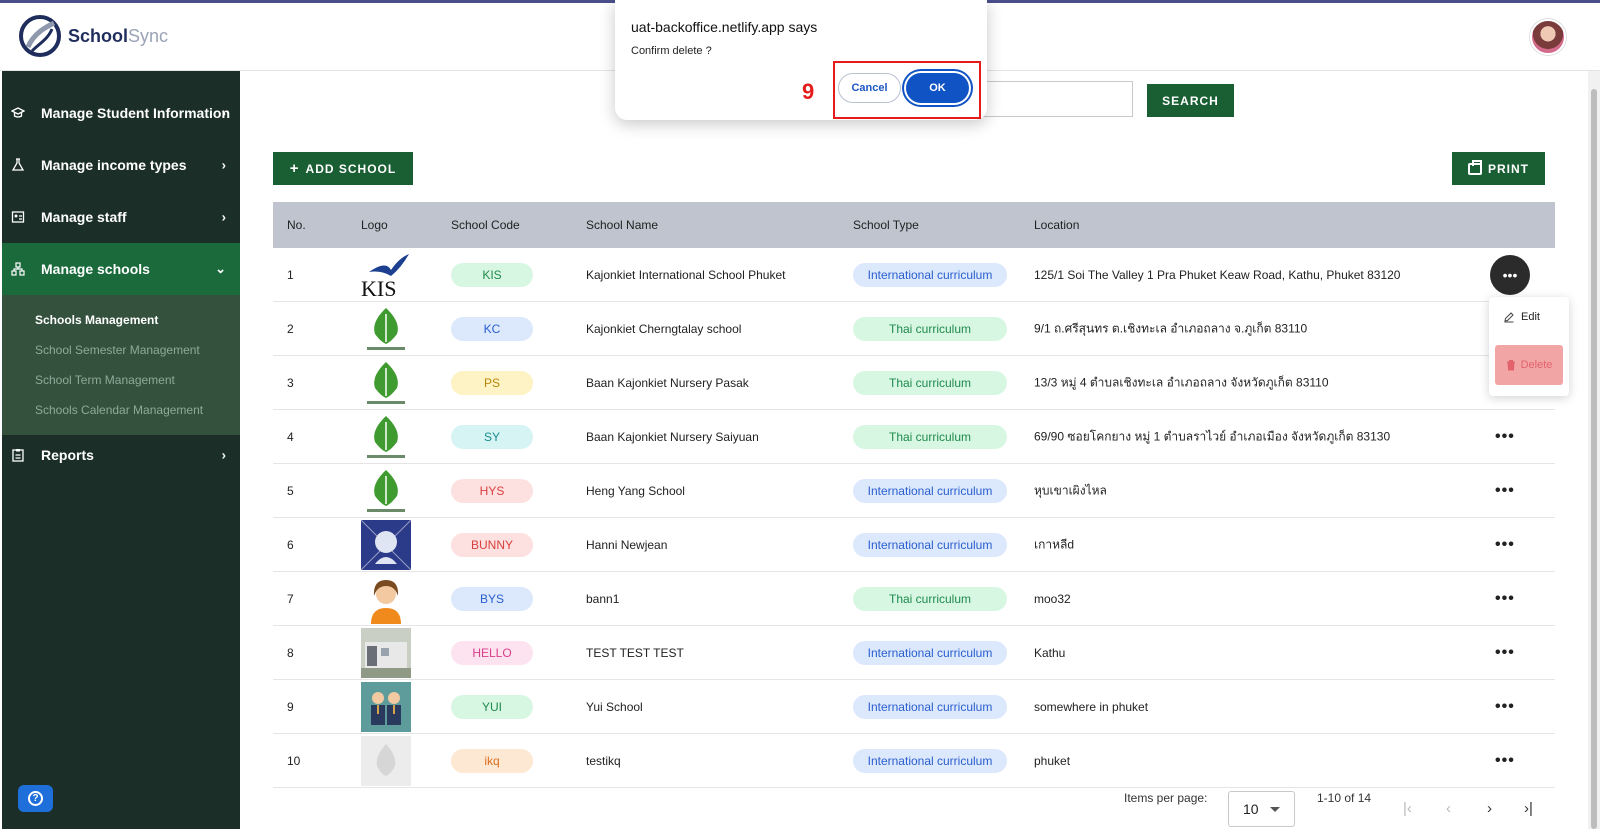  What do you see at coordinates (1594, 459) in the screenshot?
I see `scrollbar-thumb` at bounding box center [1594, 459].